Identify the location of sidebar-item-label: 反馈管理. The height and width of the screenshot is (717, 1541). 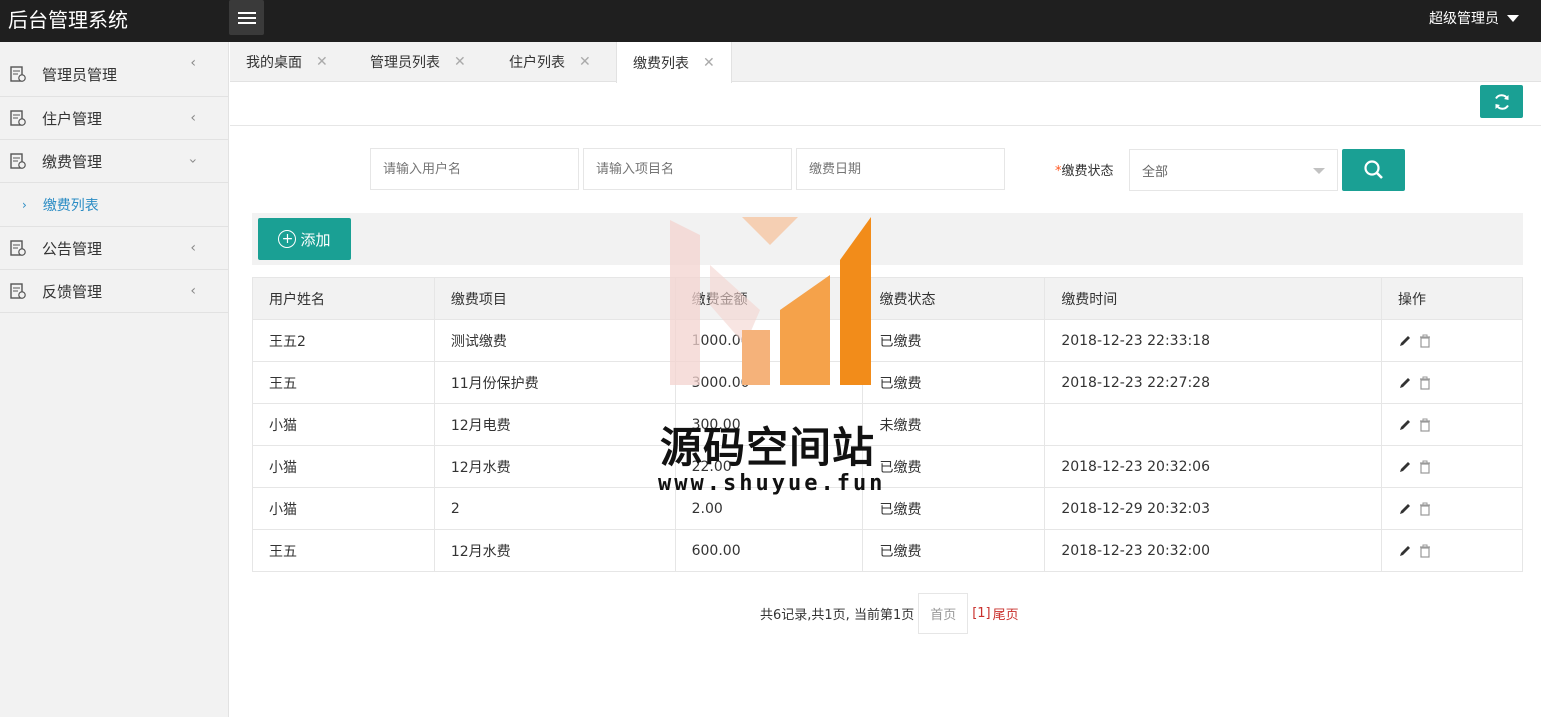
(72, 291).